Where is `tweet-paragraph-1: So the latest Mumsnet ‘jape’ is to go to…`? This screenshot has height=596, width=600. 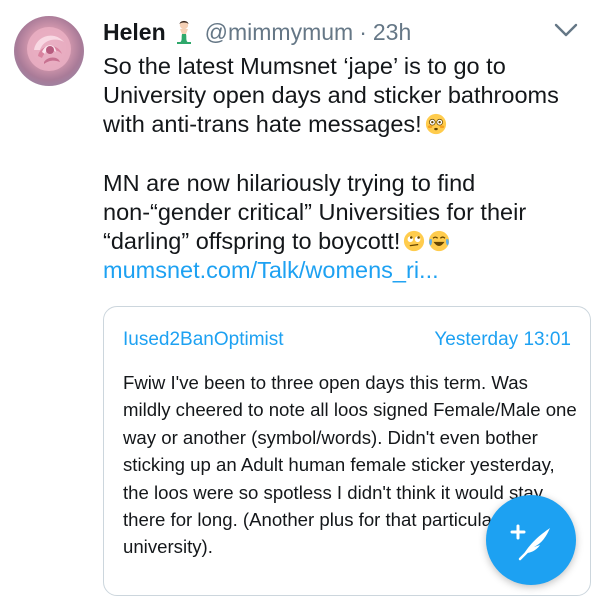 tweet-paragraph-1: So the latest Mumsnet ‘jape’ is to go to… is located at coordinates (338, 96).